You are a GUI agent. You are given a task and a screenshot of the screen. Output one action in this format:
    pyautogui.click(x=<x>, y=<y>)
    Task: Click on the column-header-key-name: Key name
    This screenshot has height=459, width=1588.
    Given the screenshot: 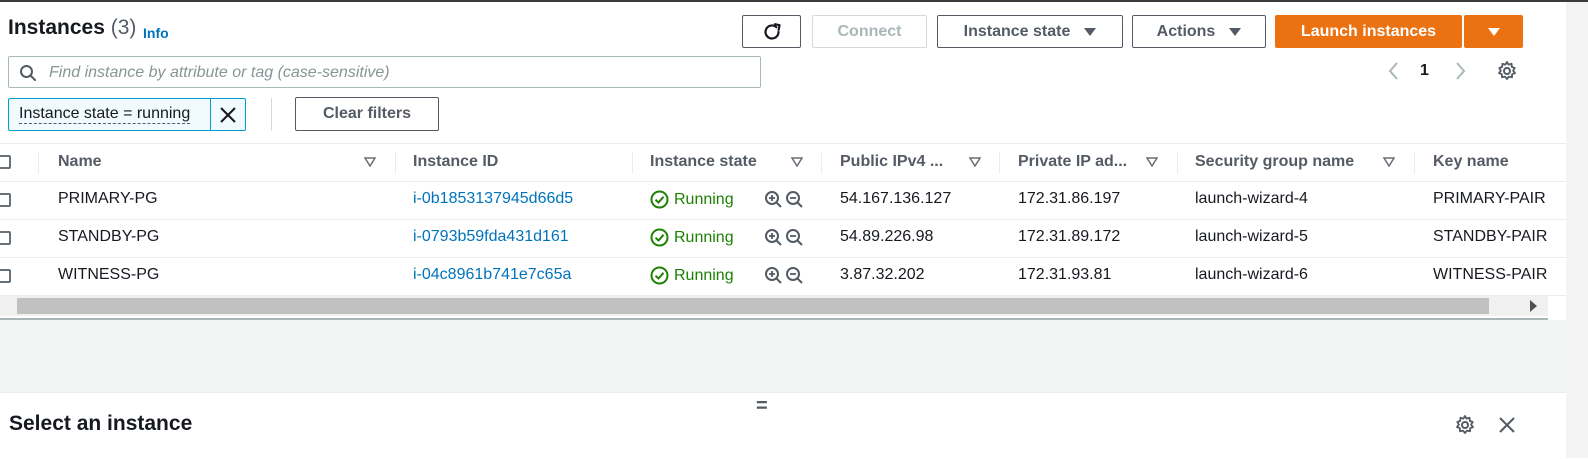 What is the action you would take?
    pyautogui.click(x=1471, y=162)
    